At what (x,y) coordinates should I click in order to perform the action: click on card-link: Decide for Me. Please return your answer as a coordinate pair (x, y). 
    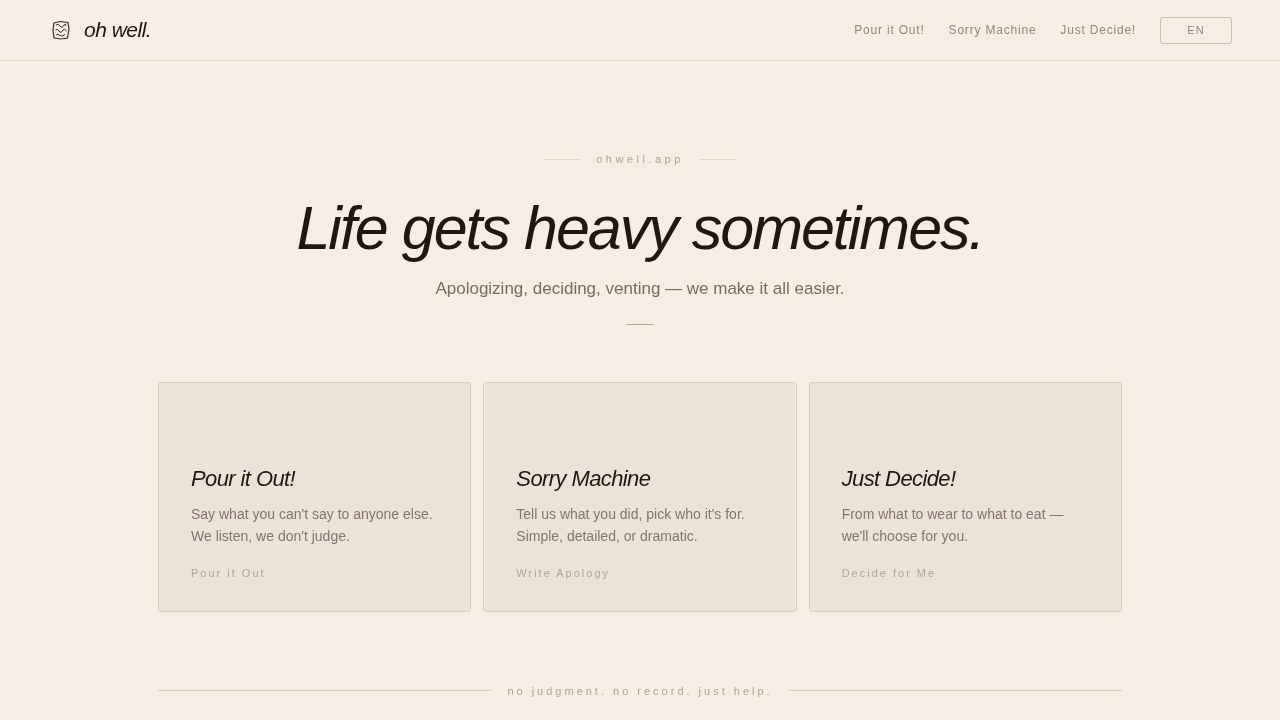
    Looking at the image, I should click on (889, 572).